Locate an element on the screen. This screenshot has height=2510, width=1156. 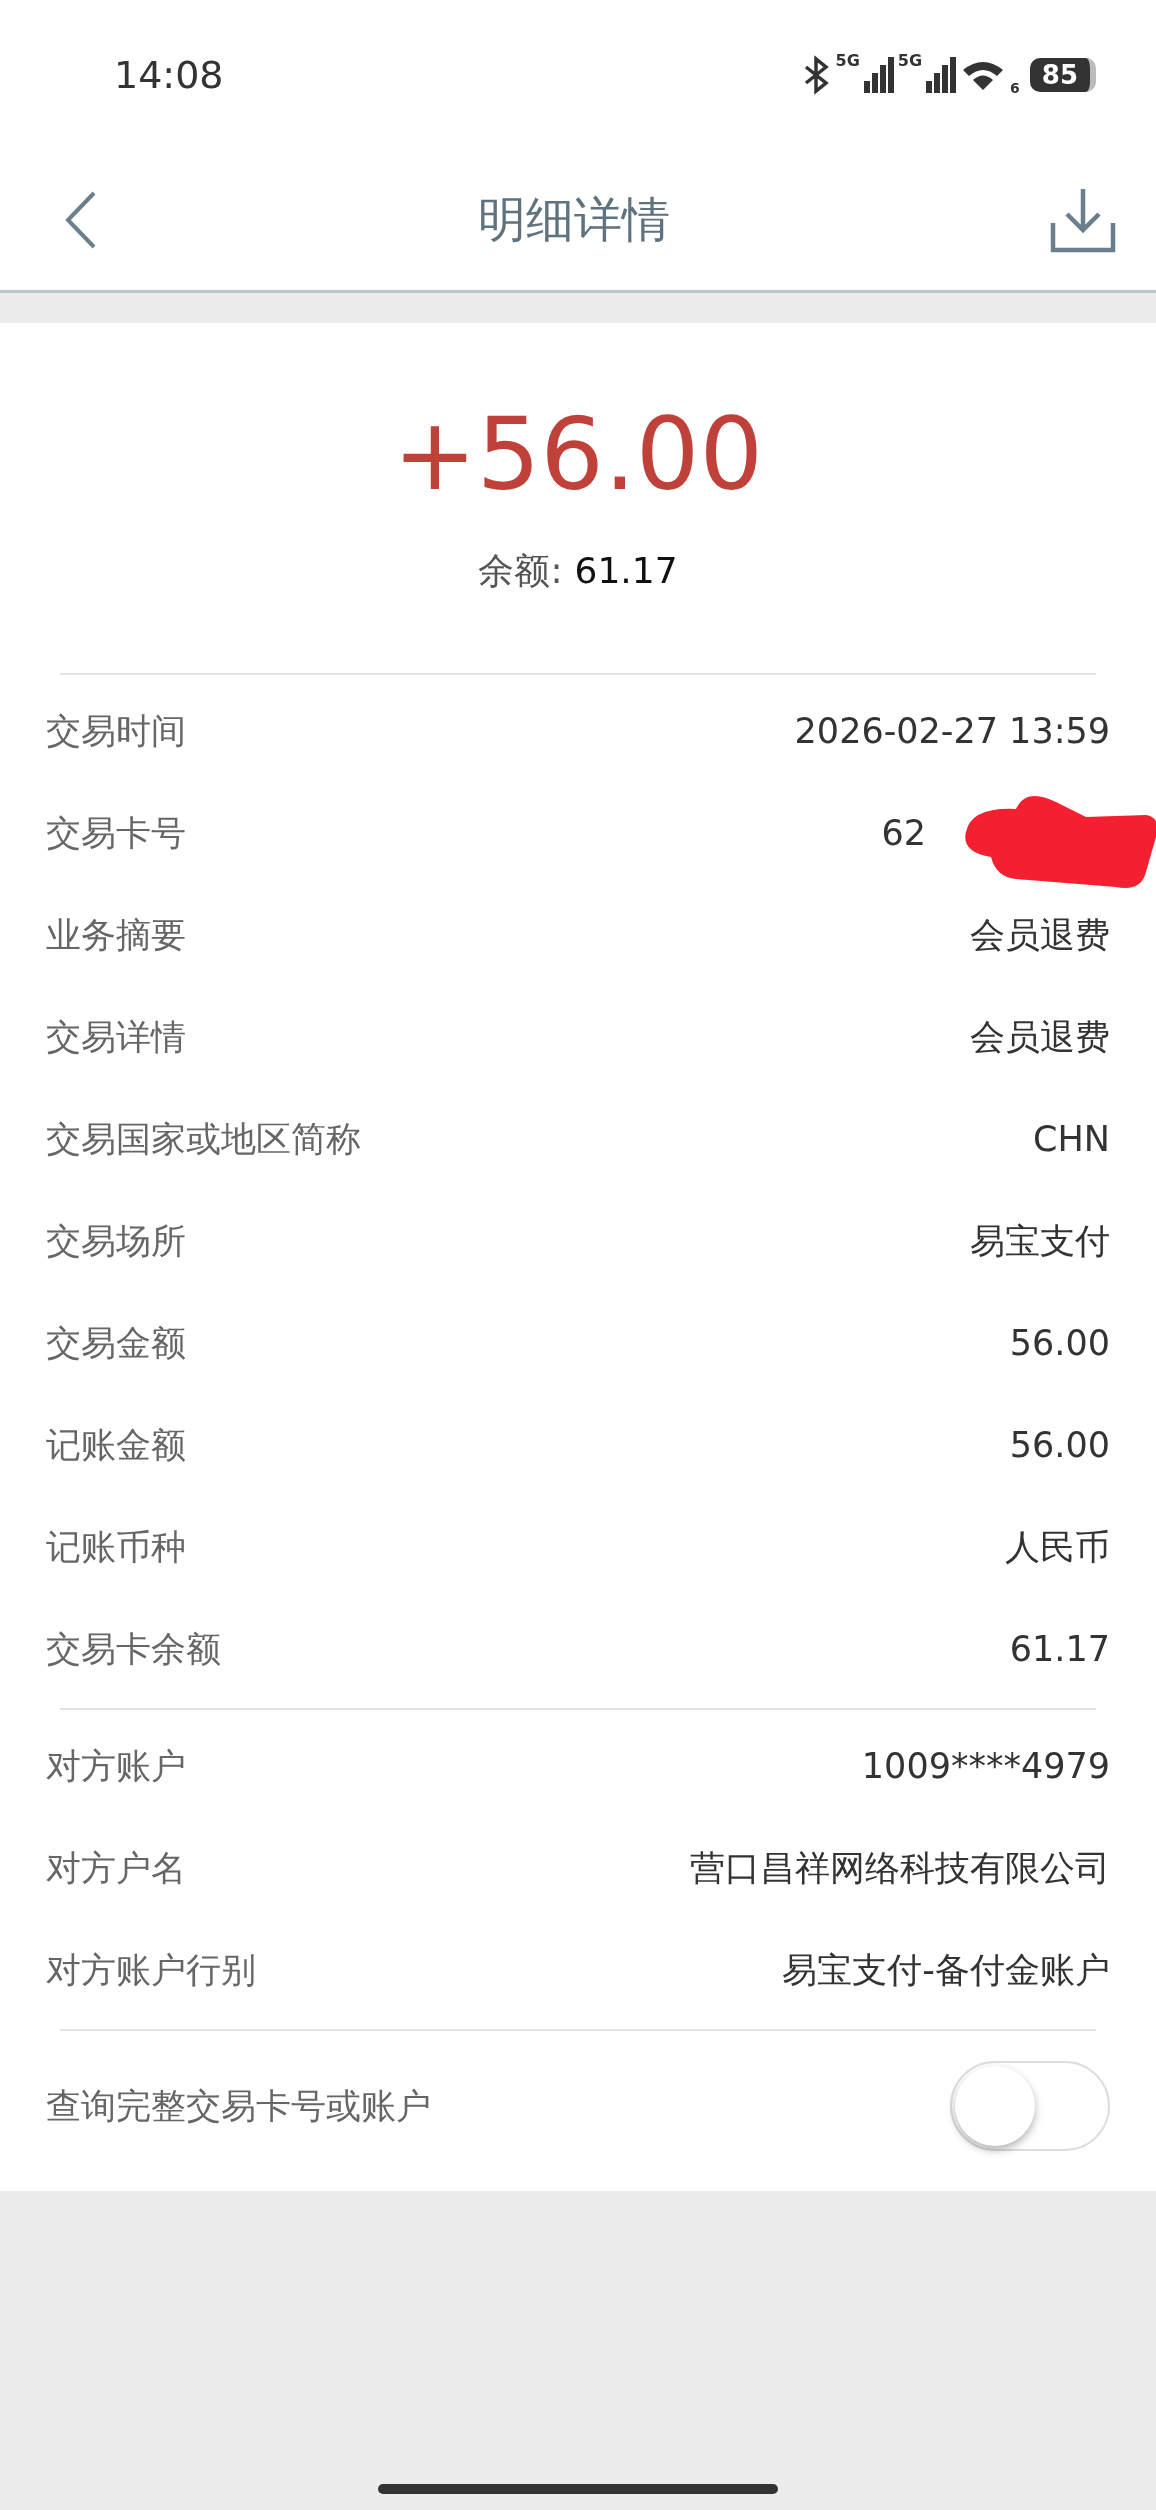
page-title: 明细详情 is located at coordinates (574, 219).